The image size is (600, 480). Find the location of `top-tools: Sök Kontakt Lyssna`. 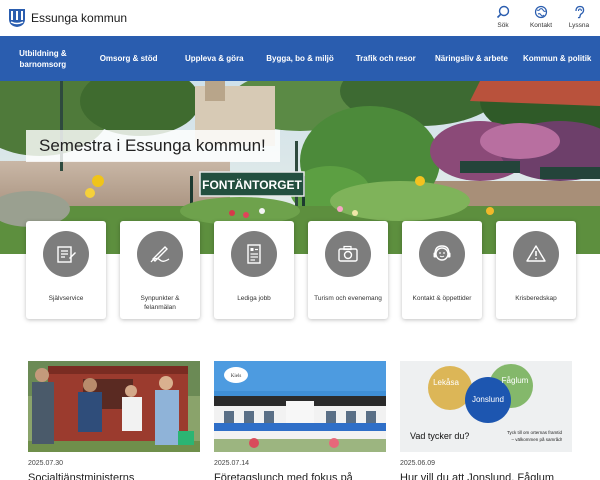

top-tools: Sök Kontakt Lyssna is located at coordinates (541, 17).